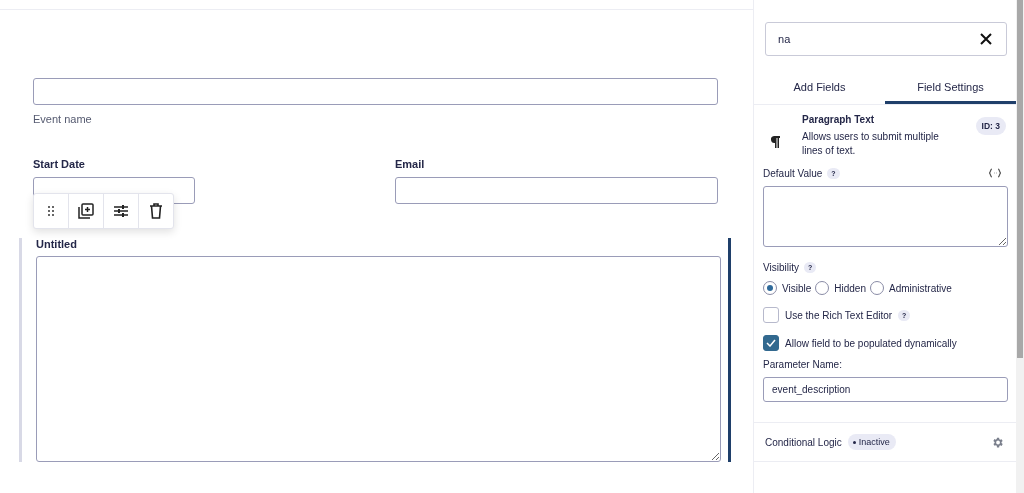  I want to click on checkbox-label: Use the Rich Text Editor, so click(839, 315).